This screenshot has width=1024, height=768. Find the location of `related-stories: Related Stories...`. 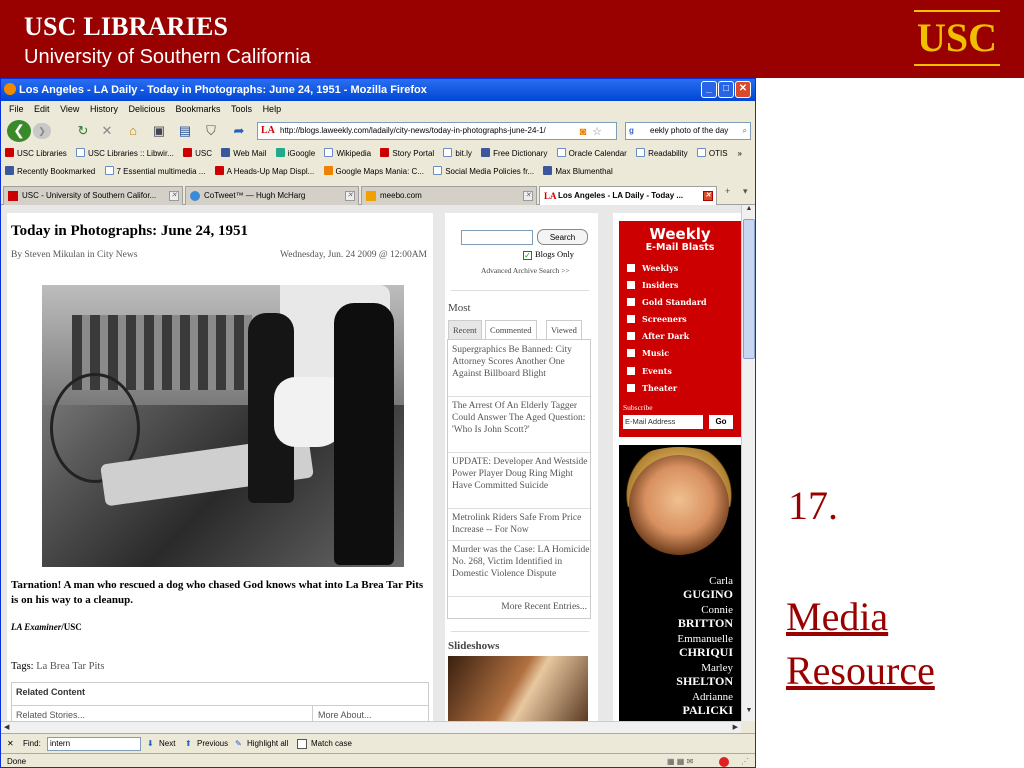

related-stories: Related Stories... is located at coordinates (50, 715).